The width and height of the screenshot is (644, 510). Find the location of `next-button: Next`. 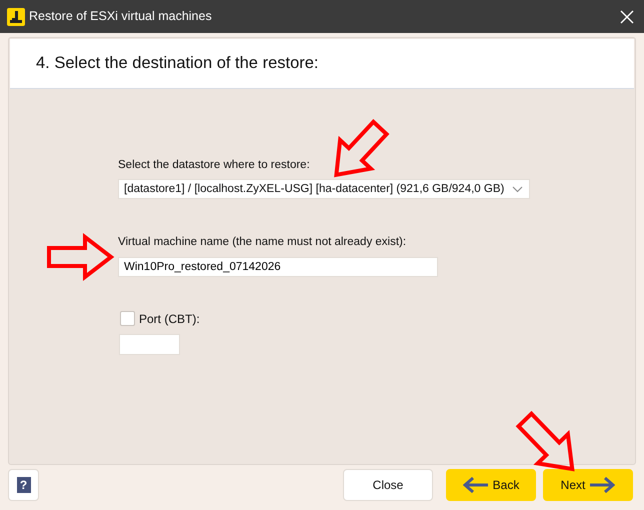

next-button: Next is located at coordinates (588, 485).